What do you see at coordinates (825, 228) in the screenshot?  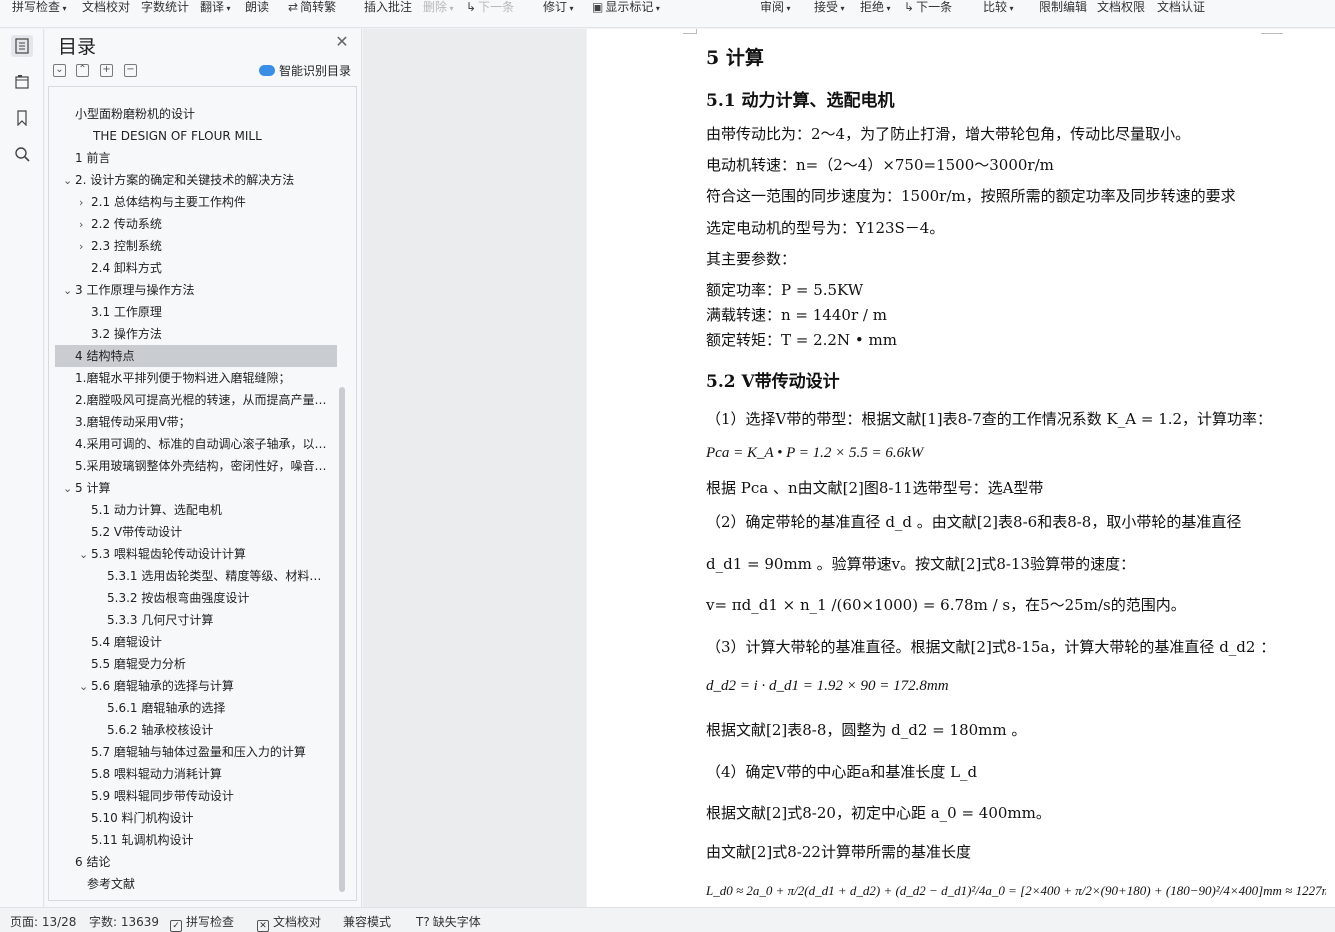 I see `paragraph: 选定电动机的型号为：Y123S－4。` at bounding box center [825, 228].